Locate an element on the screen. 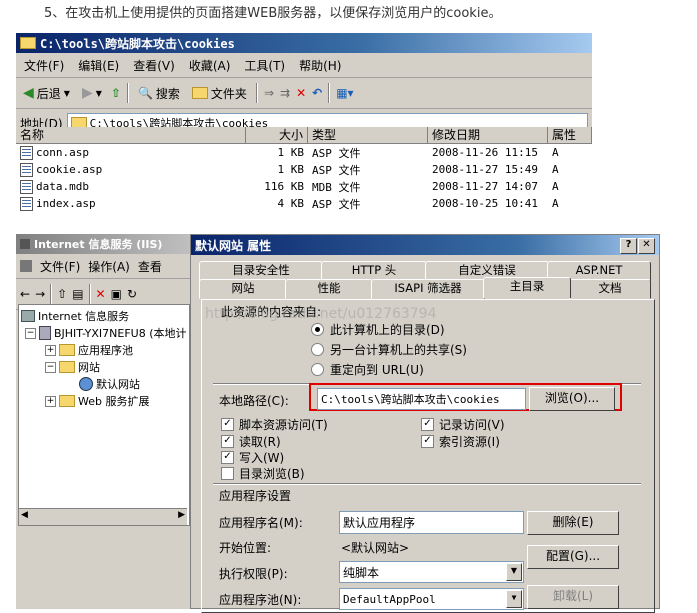  tab-home-directory: 主目录 is located at coordinates (527, 287).